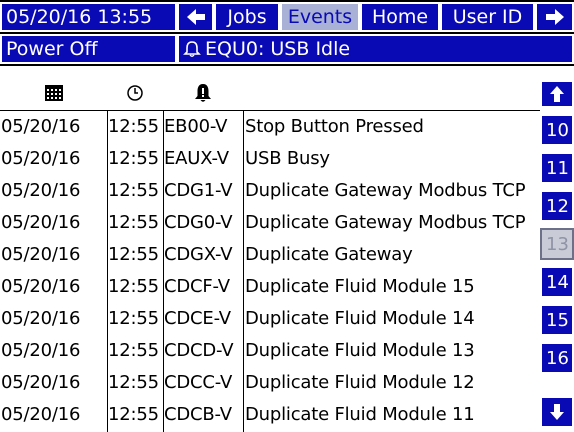 Image resolution: width=574 pixels, height=432 pixels. I want to click on tab-user-id-label: User ID, so click(487, 16).